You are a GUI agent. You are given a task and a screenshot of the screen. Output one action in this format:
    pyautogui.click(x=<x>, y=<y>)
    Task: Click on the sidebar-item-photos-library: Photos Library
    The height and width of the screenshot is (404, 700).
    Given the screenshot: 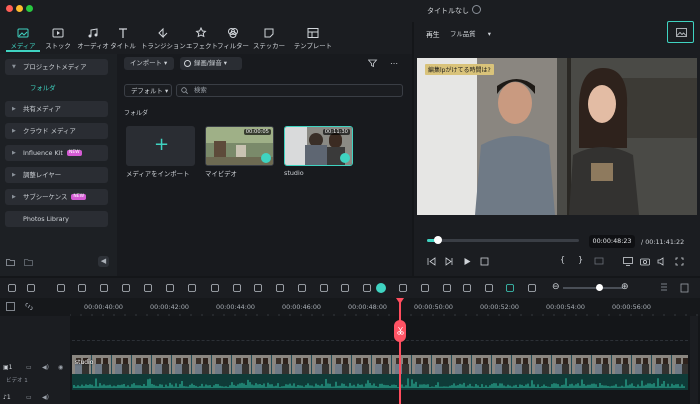 What is the action you would take?
    pyautogui.click(x=56, y=219)
    